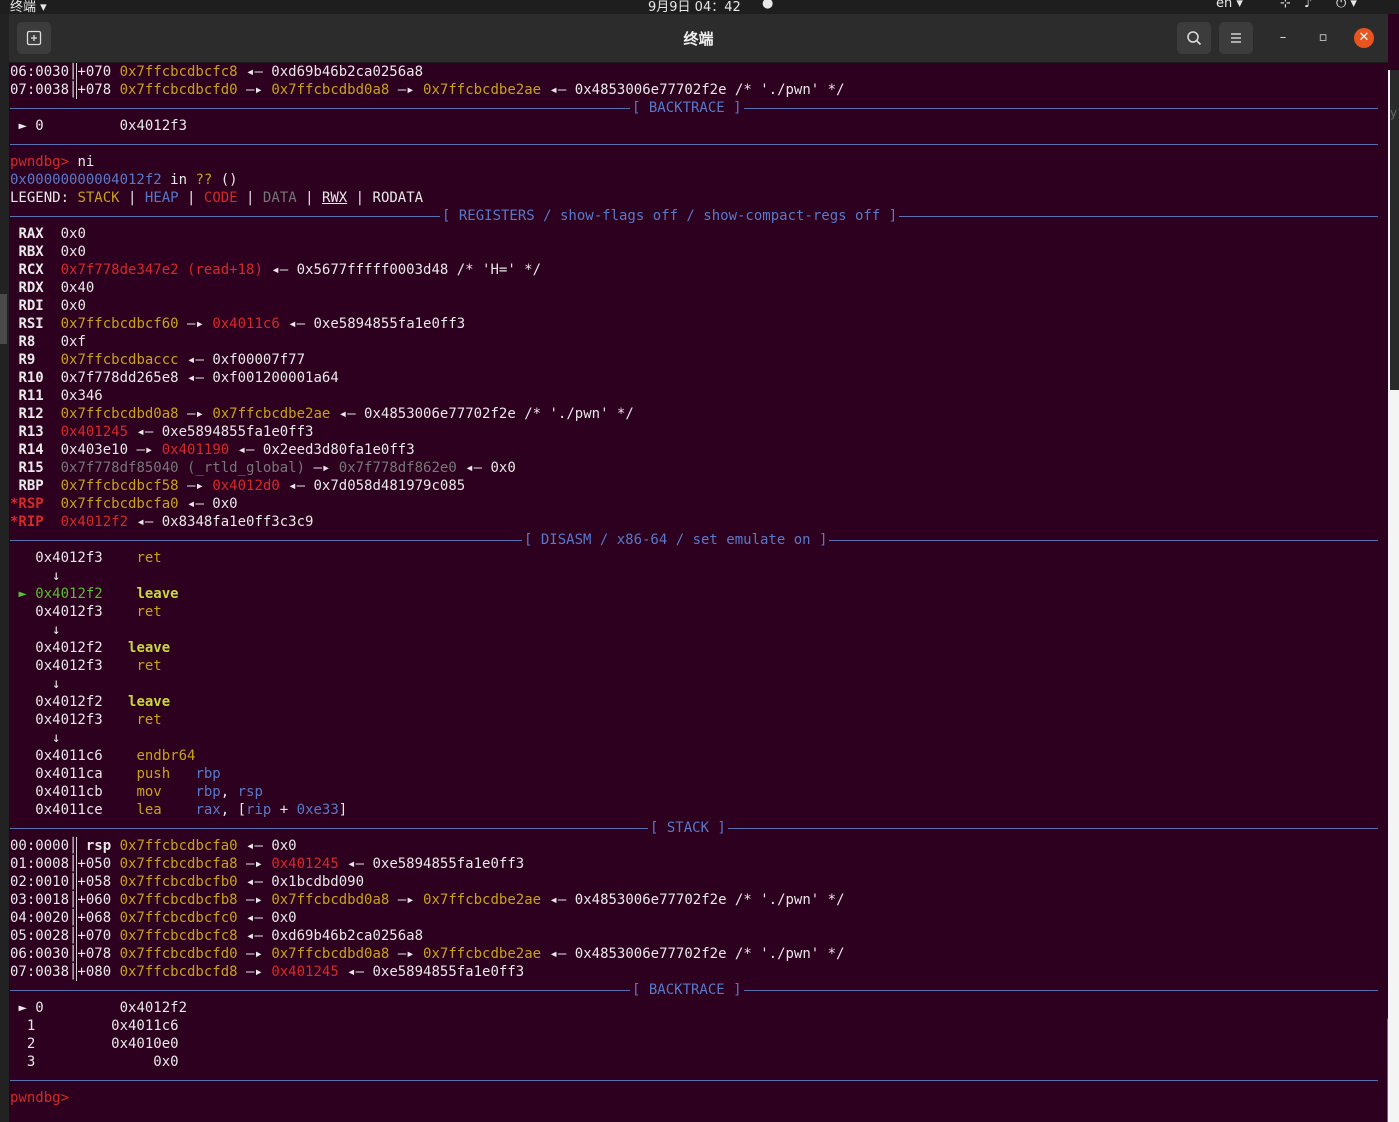 The width and height of the screenshot is (1399, 1122). What do you see at coordinates (694, 162) in the screenshot?
I see `command-line: pwndbg> ni` at bounding box center [694, 162].